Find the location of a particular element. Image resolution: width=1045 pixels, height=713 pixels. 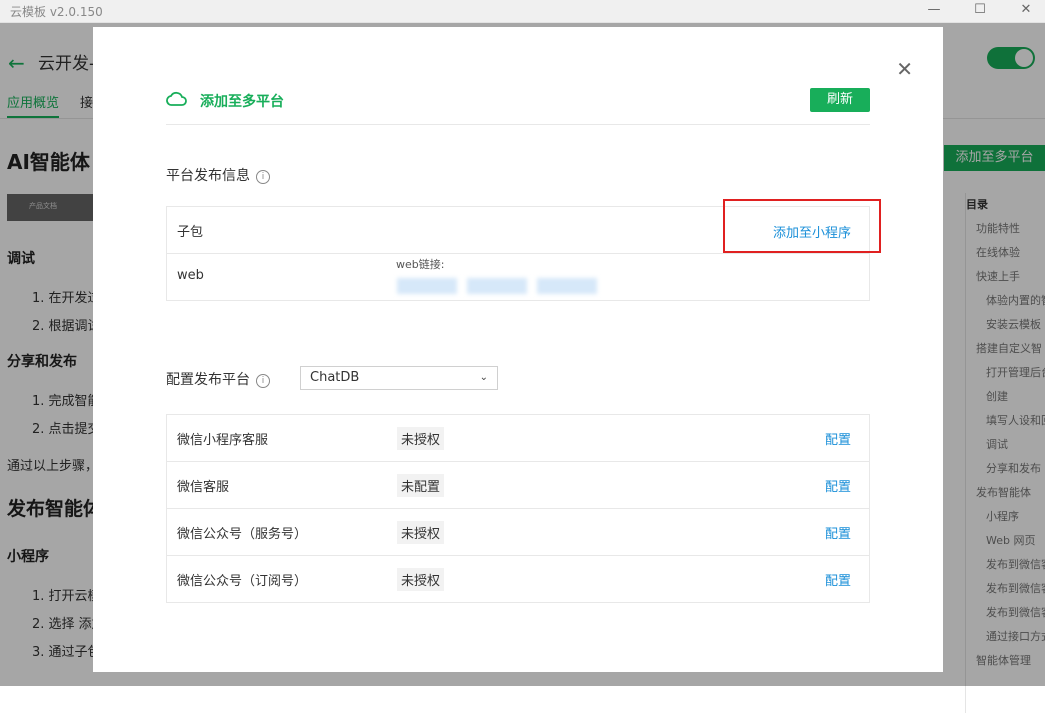

app-title: 云模板 v2.0.150 is located at coordinates (56, 12).